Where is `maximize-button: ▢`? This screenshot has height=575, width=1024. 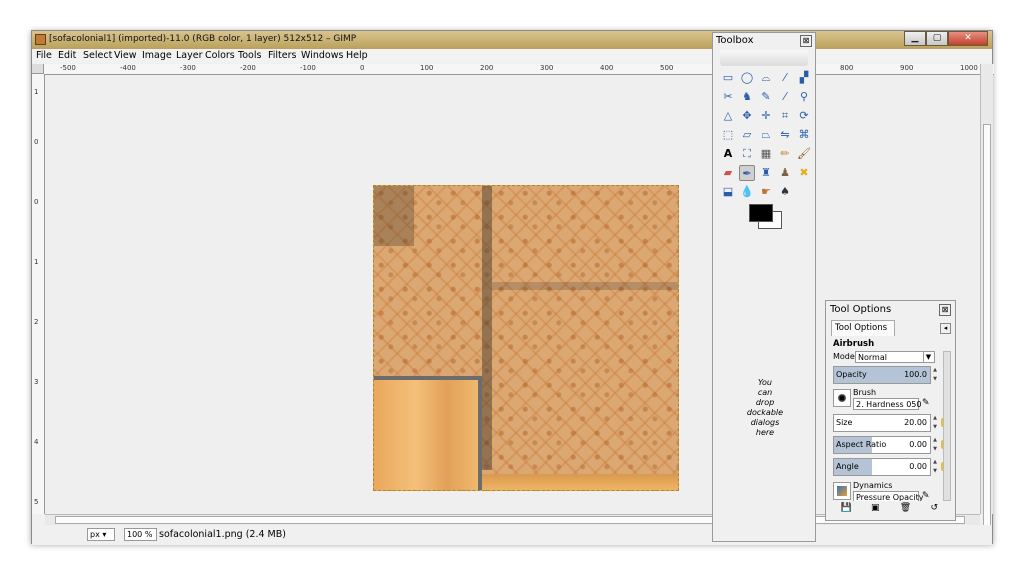
maximize-button: ▢ is located at coordinates (937, 38).